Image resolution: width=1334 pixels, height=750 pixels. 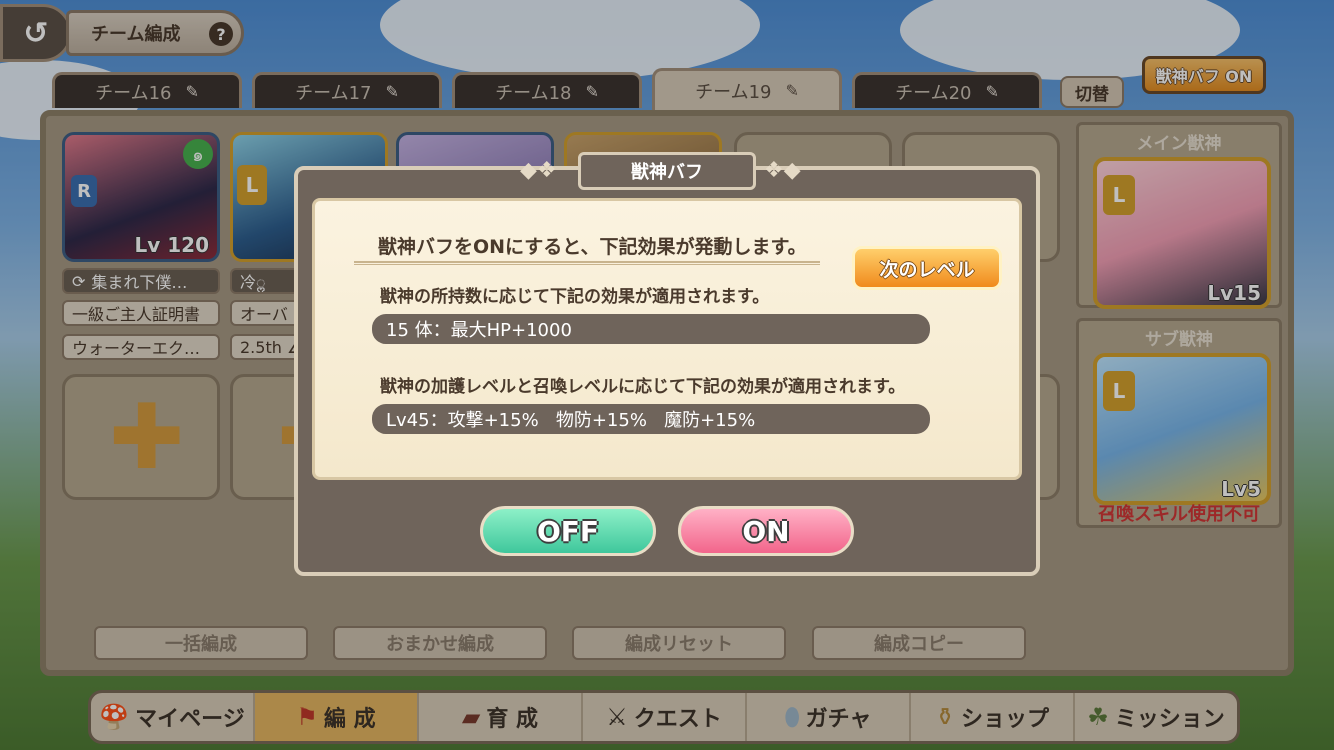 What do you see at coordinates (651, 419) in the screenshot?
I see `effect-2-bar: Lv45：攻撃+15% 物防+15% 魔防+15%` at bounding box center [651, 419].